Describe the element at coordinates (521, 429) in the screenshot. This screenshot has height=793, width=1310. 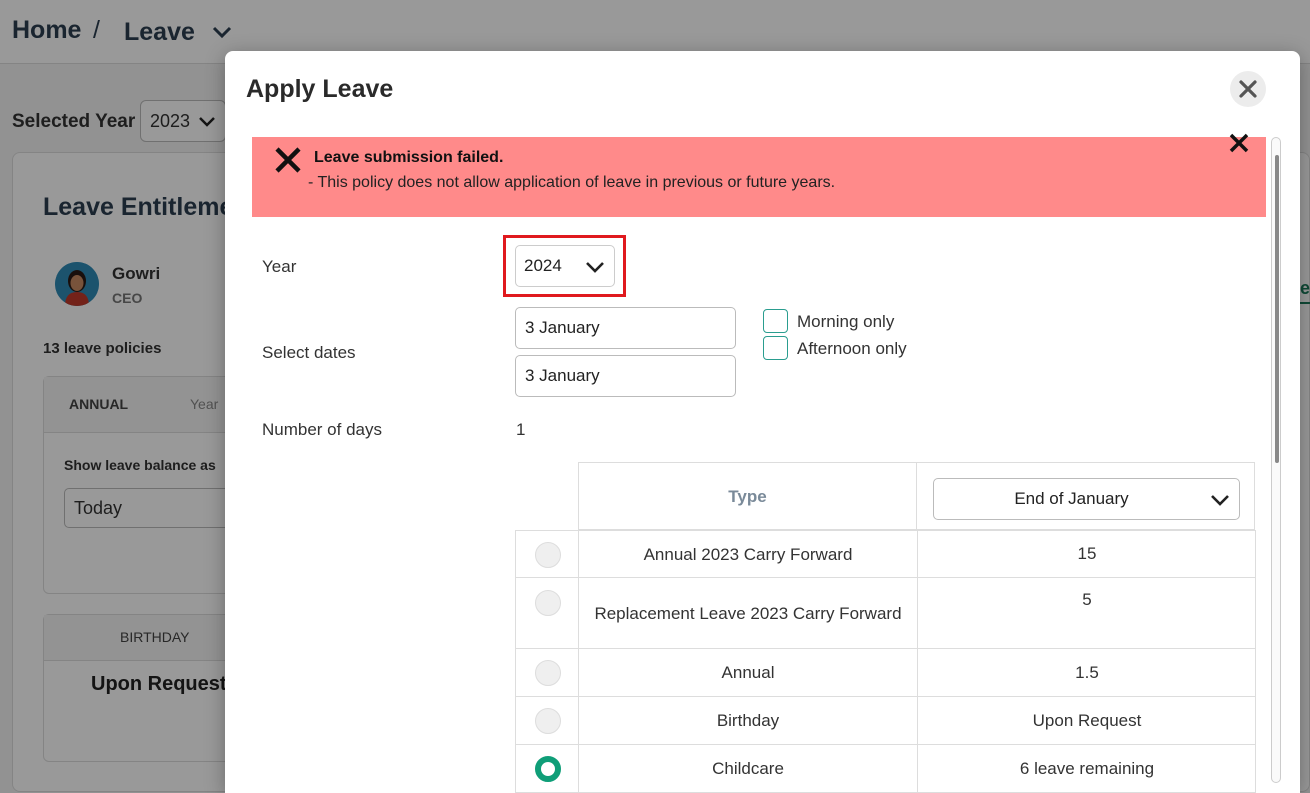
I see `number-of-days-value: 1` at that location.